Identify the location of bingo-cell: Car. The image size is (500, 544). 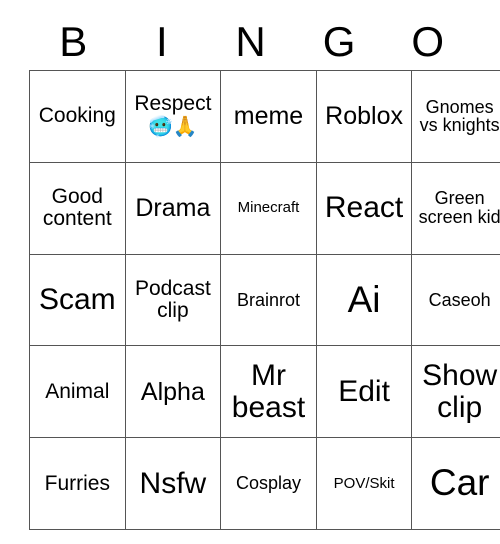
(455, 483).